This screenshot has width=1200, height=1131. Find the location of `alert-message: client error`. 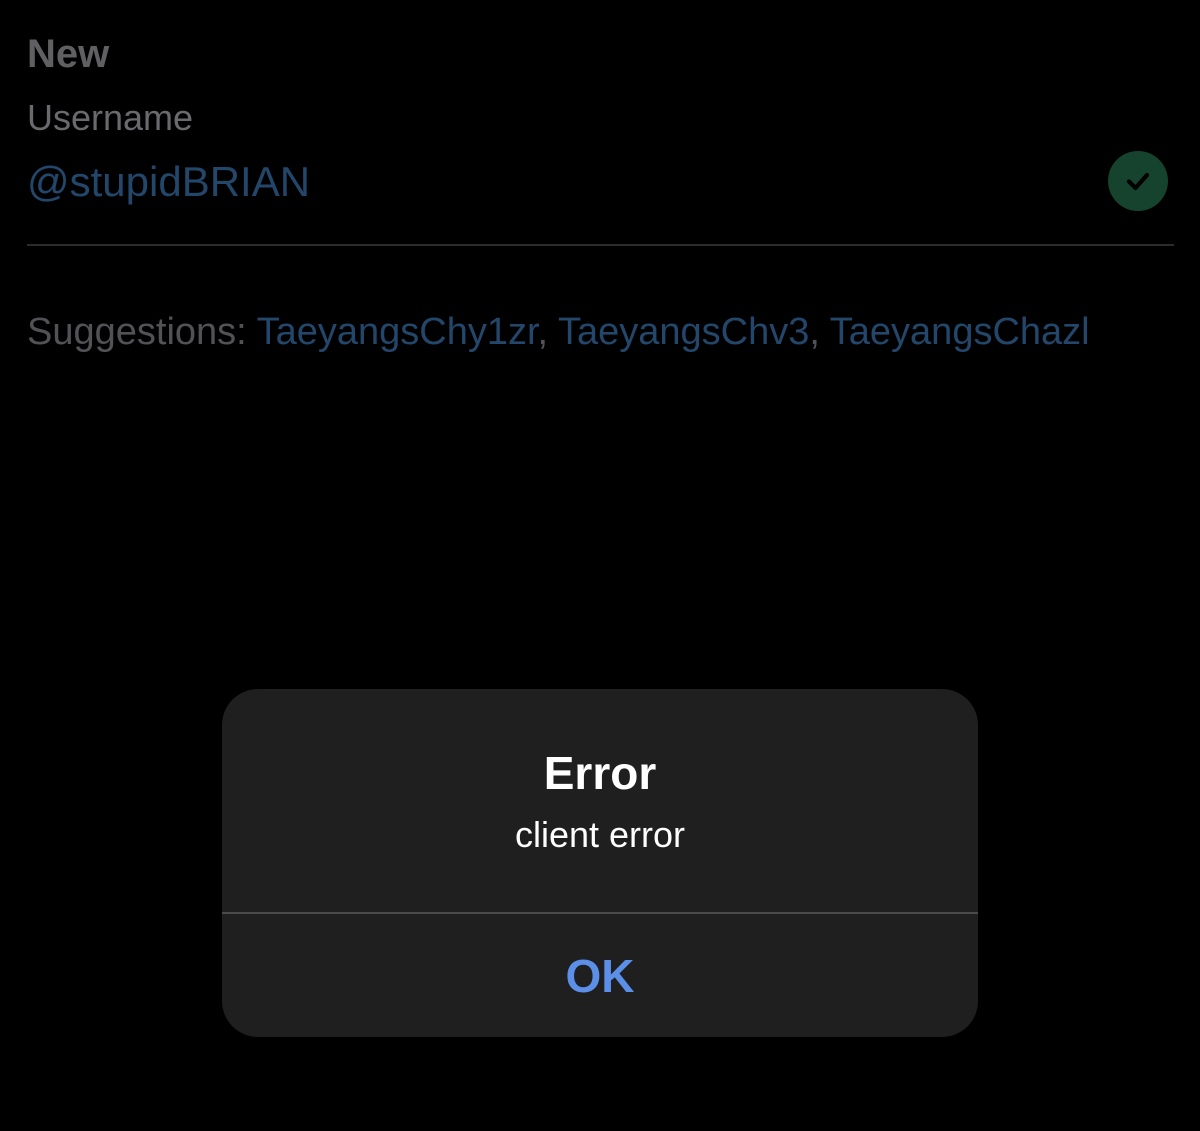

alert-message: client error is located at coordinates (600, 834).